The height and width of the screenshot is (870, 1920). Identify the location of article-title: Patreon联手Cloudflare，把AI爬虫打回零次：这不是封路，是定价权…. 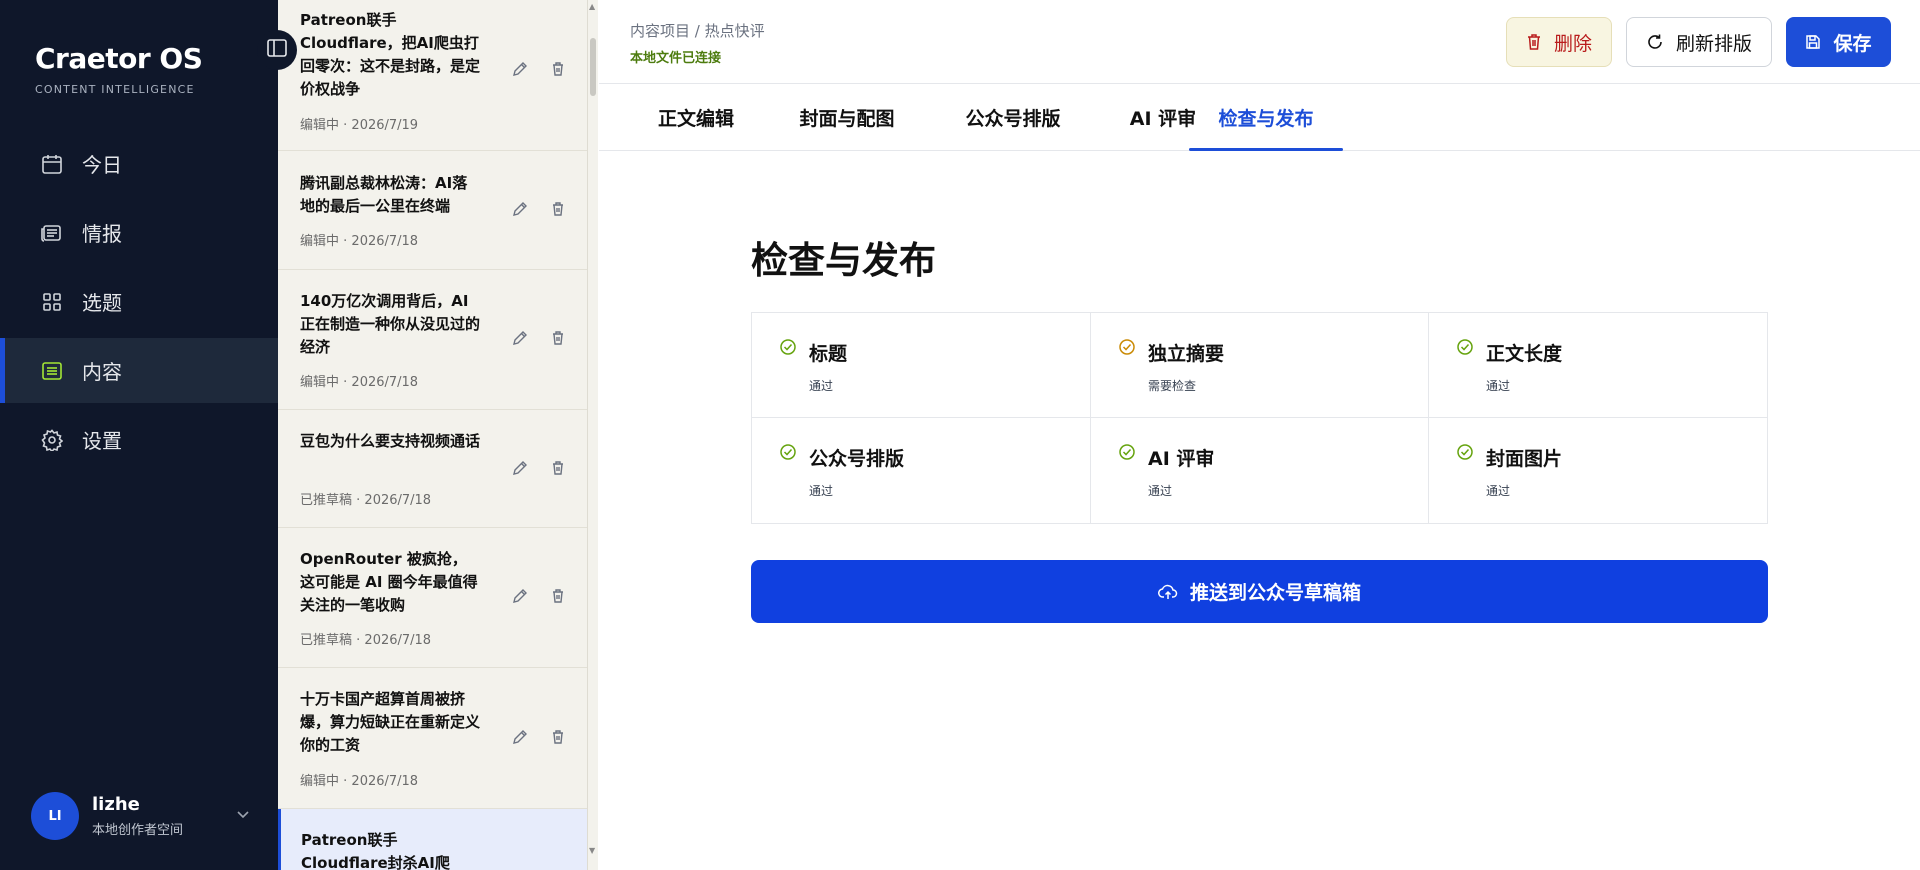
(390, 54).